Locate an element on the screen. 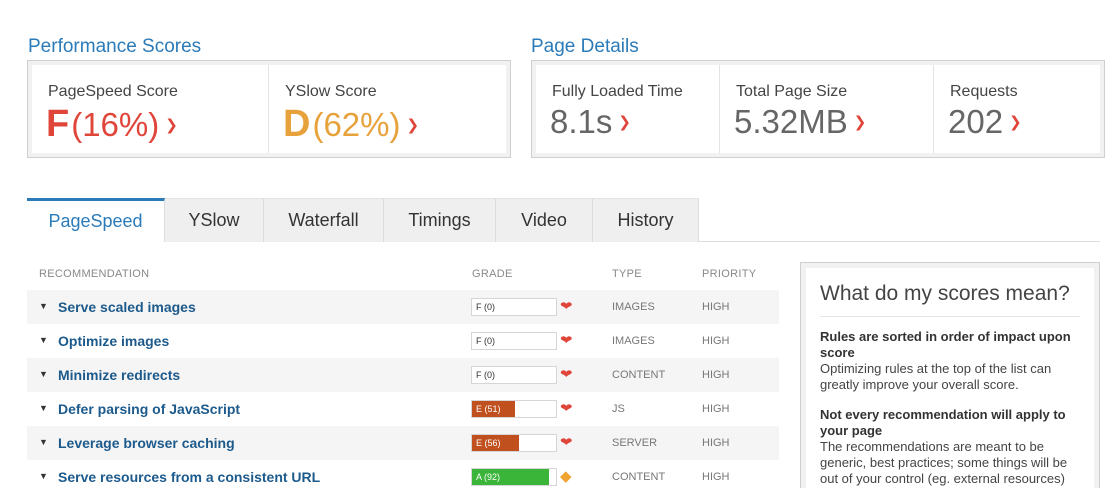 The image size is (1105, 488). yslow-score-label: YSlow Score is located at coordinates (331, 91).